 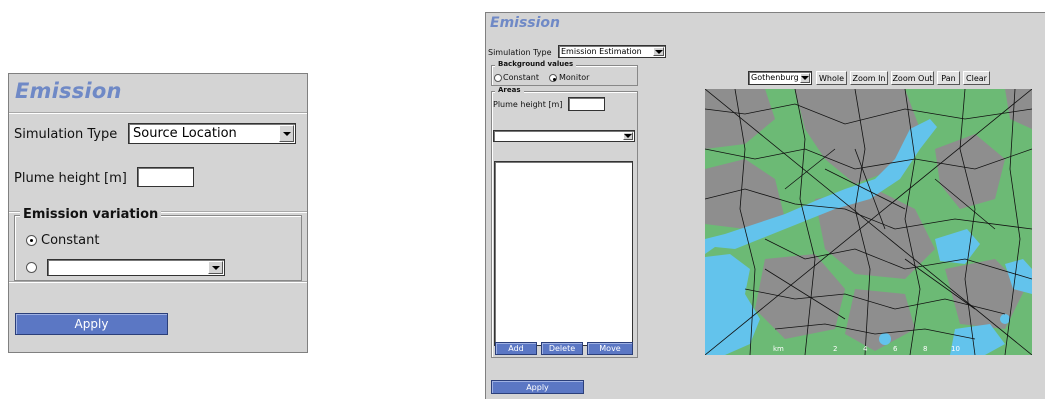 I want to click on simulation-type-value: Source Location, so click(x=185, y=133).